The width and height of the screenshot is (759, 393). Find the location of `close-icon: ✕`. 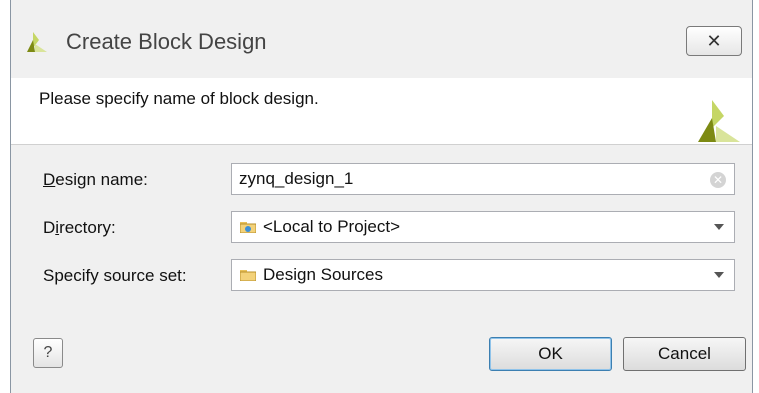

close-icon: ✕ is located at coordinates (714, 40).